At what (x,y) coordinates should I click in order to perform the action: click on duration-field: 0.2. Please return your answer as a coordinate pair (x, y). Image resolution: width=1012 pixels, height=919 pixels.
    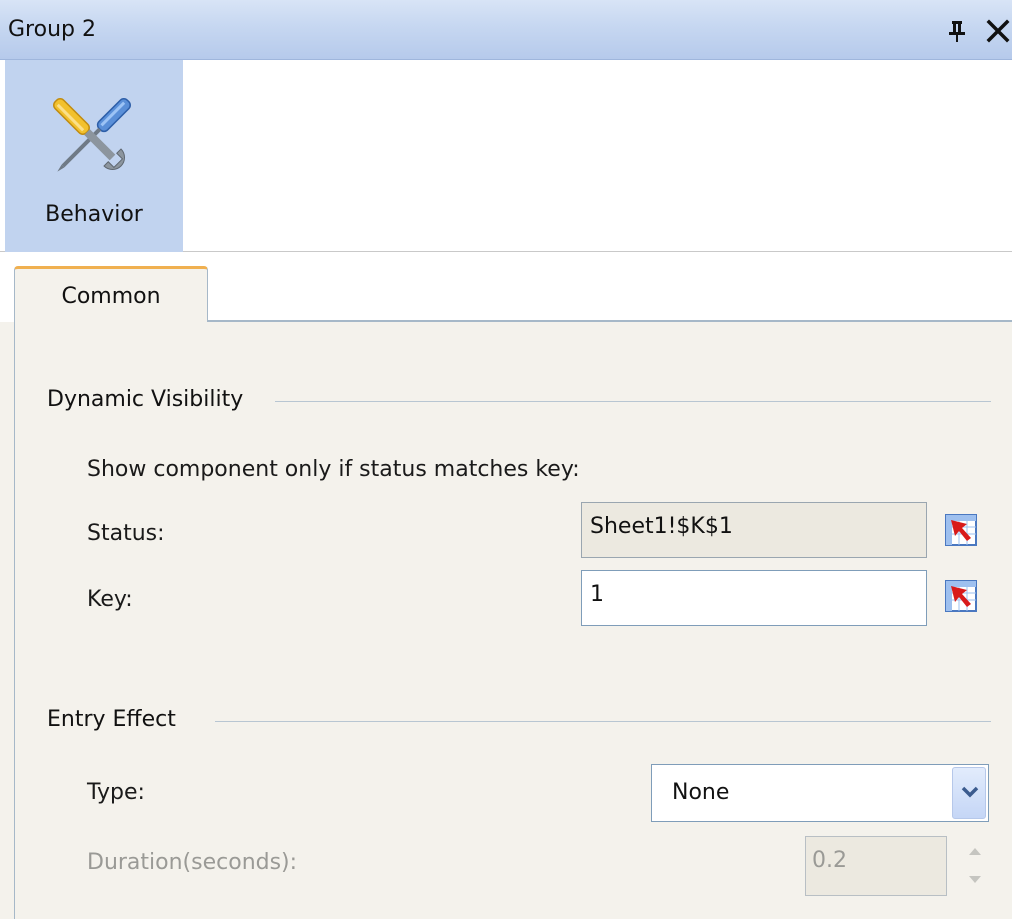
    Looking at the image, I should click on (876, 866).